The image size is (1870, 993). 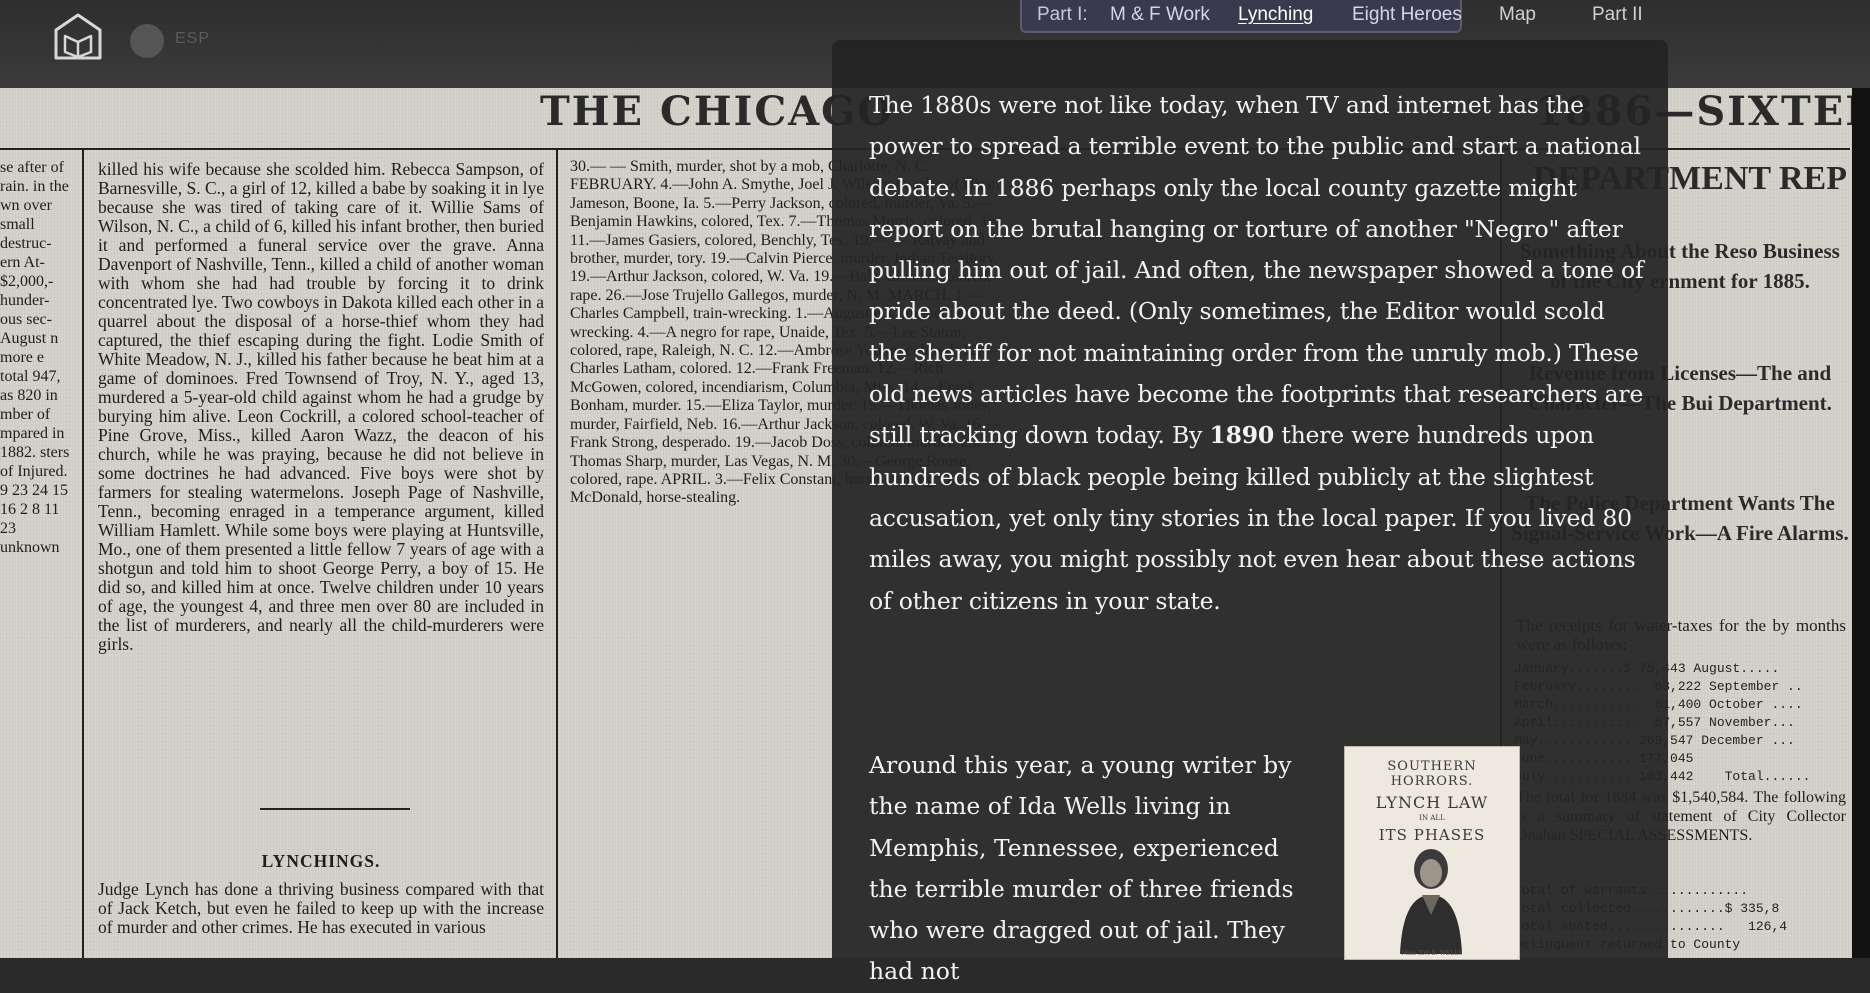 What do you see at coordinates (1431, 901) in the screenshot?
I see `ida-wells-portrait` at bounding box center [1431, 901].